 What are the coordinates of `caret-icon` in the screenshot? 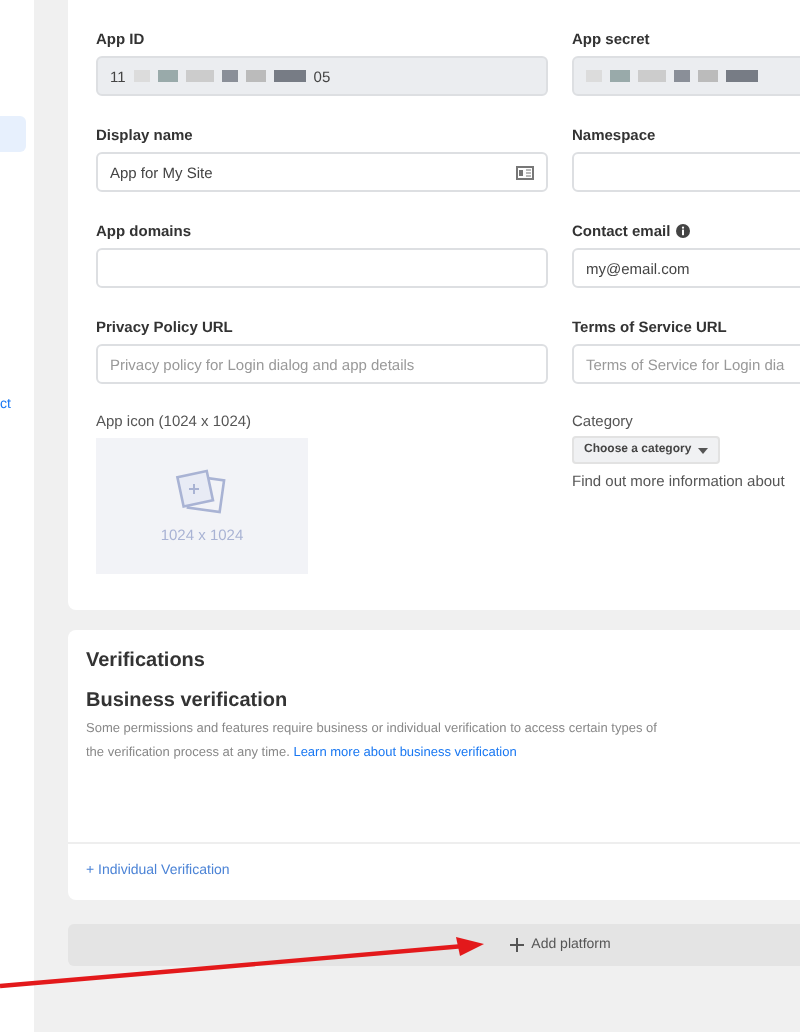 It's located at (702, 450).